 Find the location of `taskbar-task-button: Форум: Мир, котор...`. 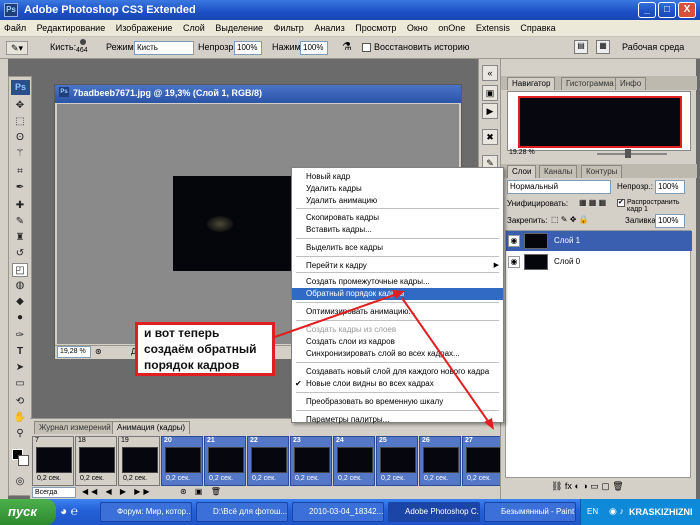

taskbar-task-button: Форум: Мир, котор... is located at coordinates (146, 512).